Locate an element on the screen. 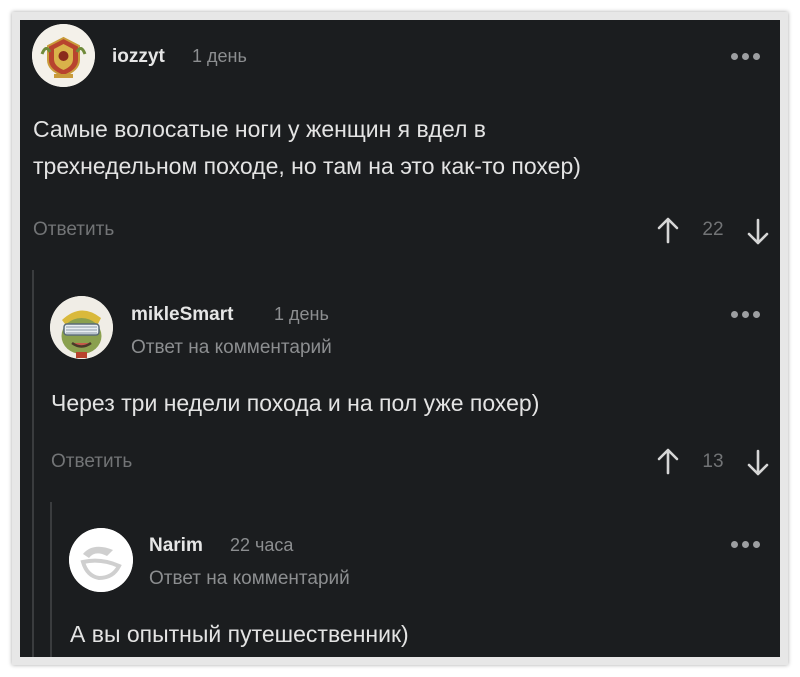  default-avatar-icon is located at coordinates (101, 560).